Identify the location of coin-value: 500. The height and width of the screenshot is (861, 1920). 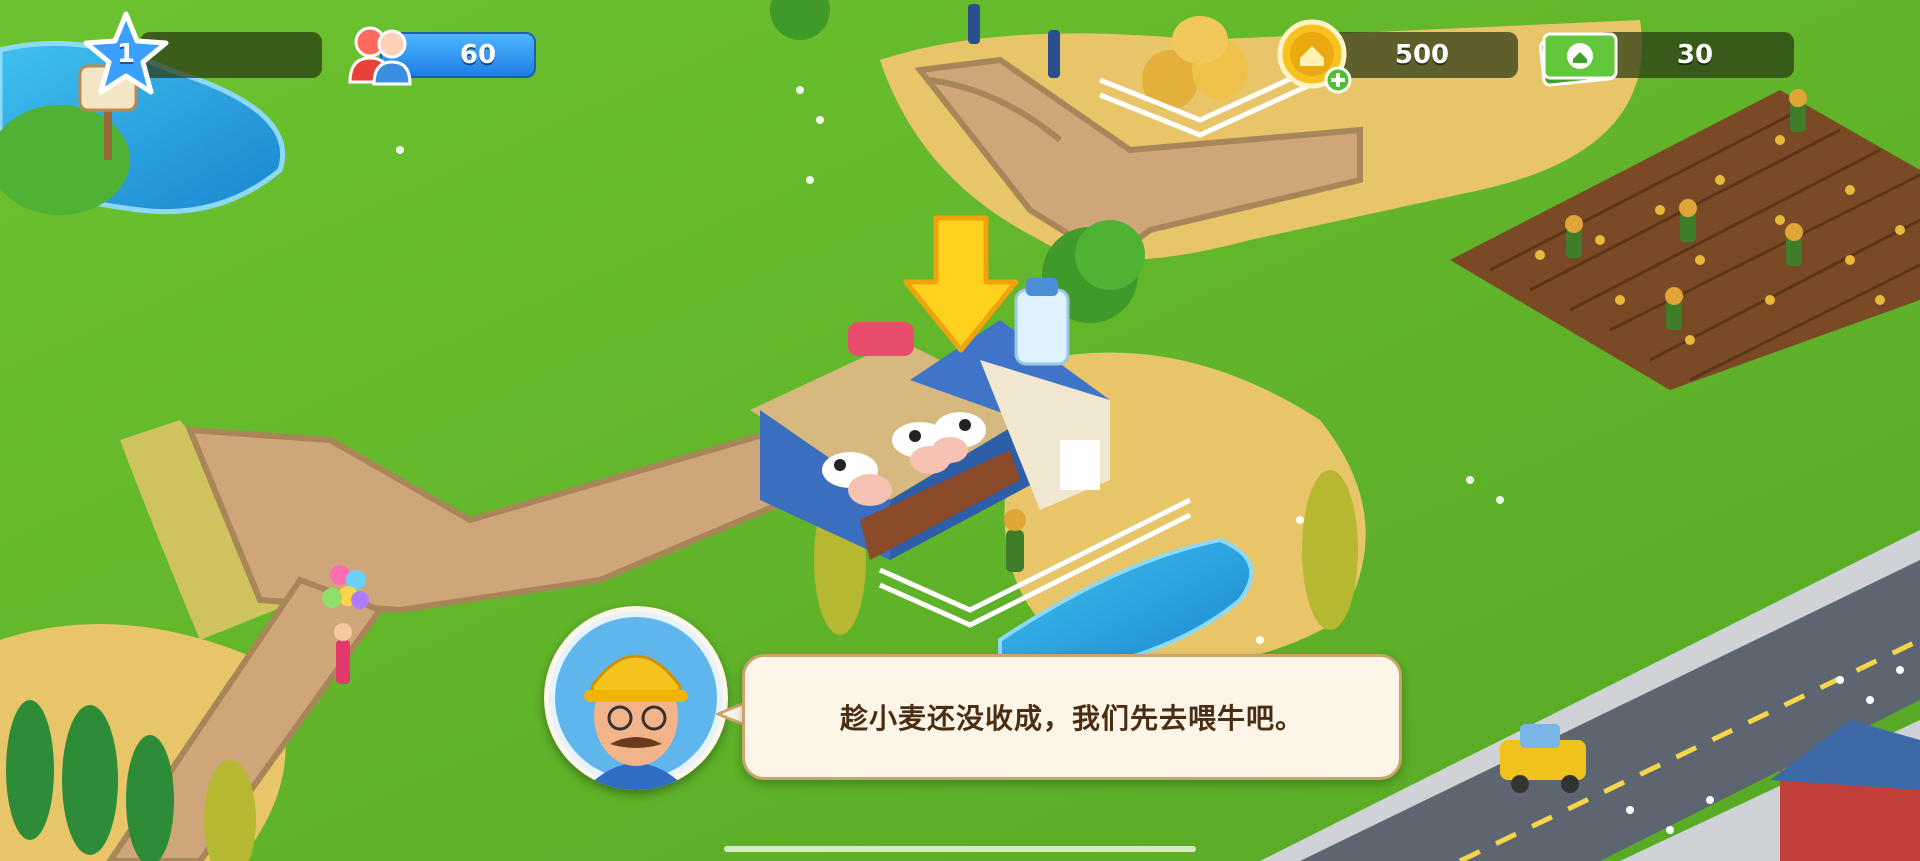
(1422, 55).